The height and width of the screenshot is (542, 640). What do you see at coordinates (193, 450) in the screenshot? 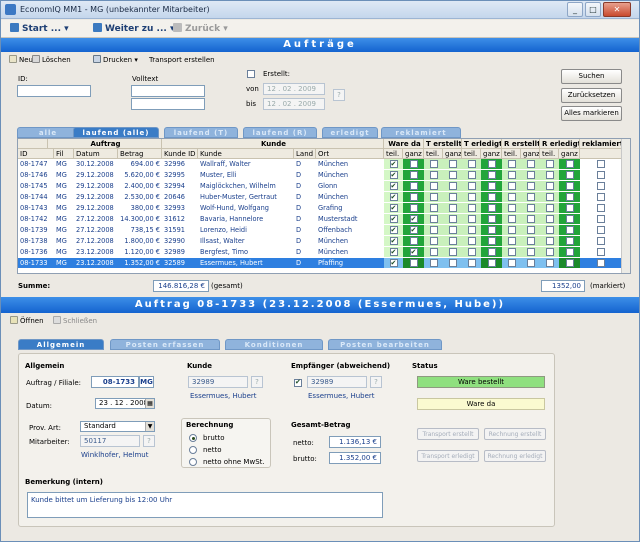
I see `netto-radio` at bounding box center [193, 450].